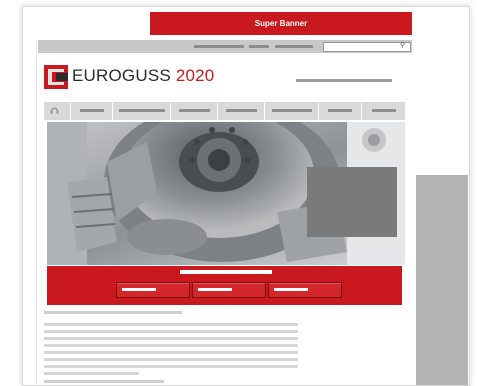 This screenshot has height=386, width=477. What do you see at coordinates (352, 202) in the screenshot?
I see `hero-ad-placeholder` at bounding box center [352, 202].